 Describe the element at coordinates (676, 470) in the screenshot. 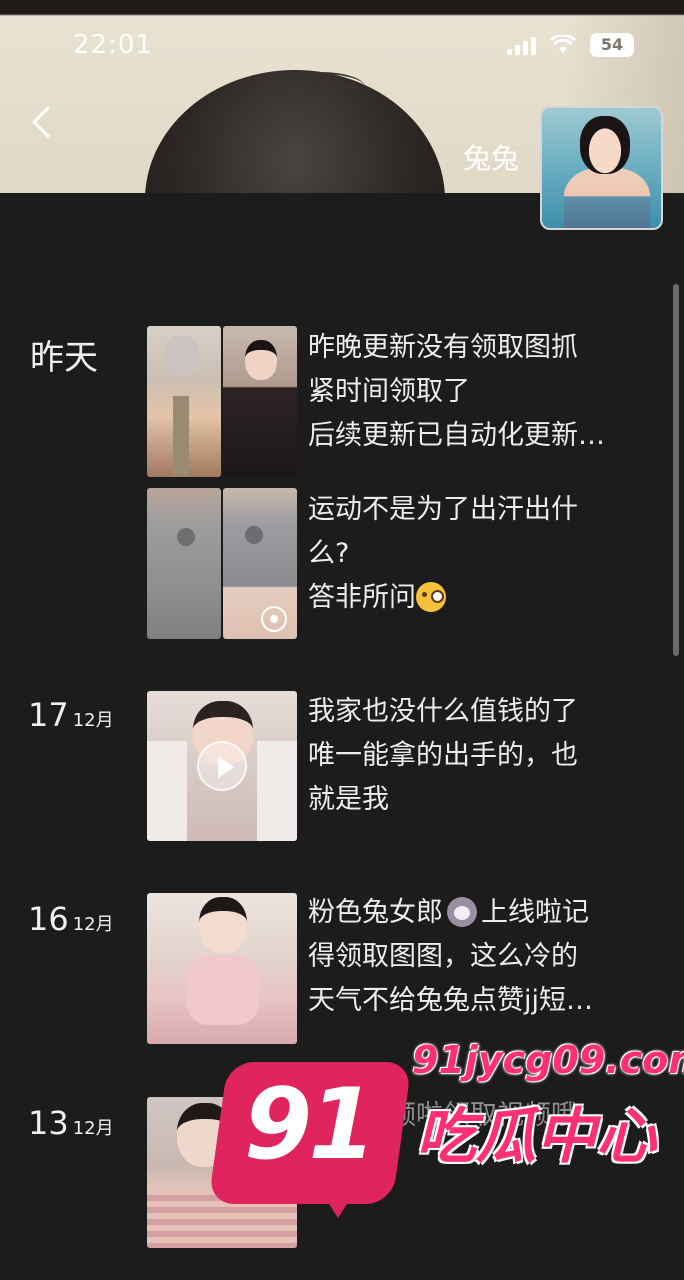

I see `scrollbar` at that location.